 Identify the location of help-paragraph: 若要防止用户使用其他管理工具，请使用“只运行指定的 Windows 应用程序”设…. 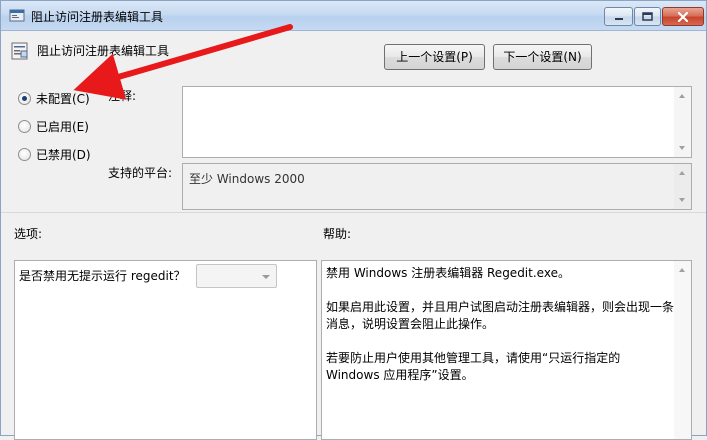
(473, 366).